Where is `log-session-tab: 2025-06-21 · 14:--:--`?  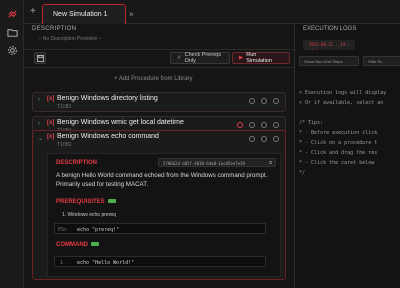 log-session-tab: 2025-06-21 · 14:--:-- is located at coordinates (329, 46).